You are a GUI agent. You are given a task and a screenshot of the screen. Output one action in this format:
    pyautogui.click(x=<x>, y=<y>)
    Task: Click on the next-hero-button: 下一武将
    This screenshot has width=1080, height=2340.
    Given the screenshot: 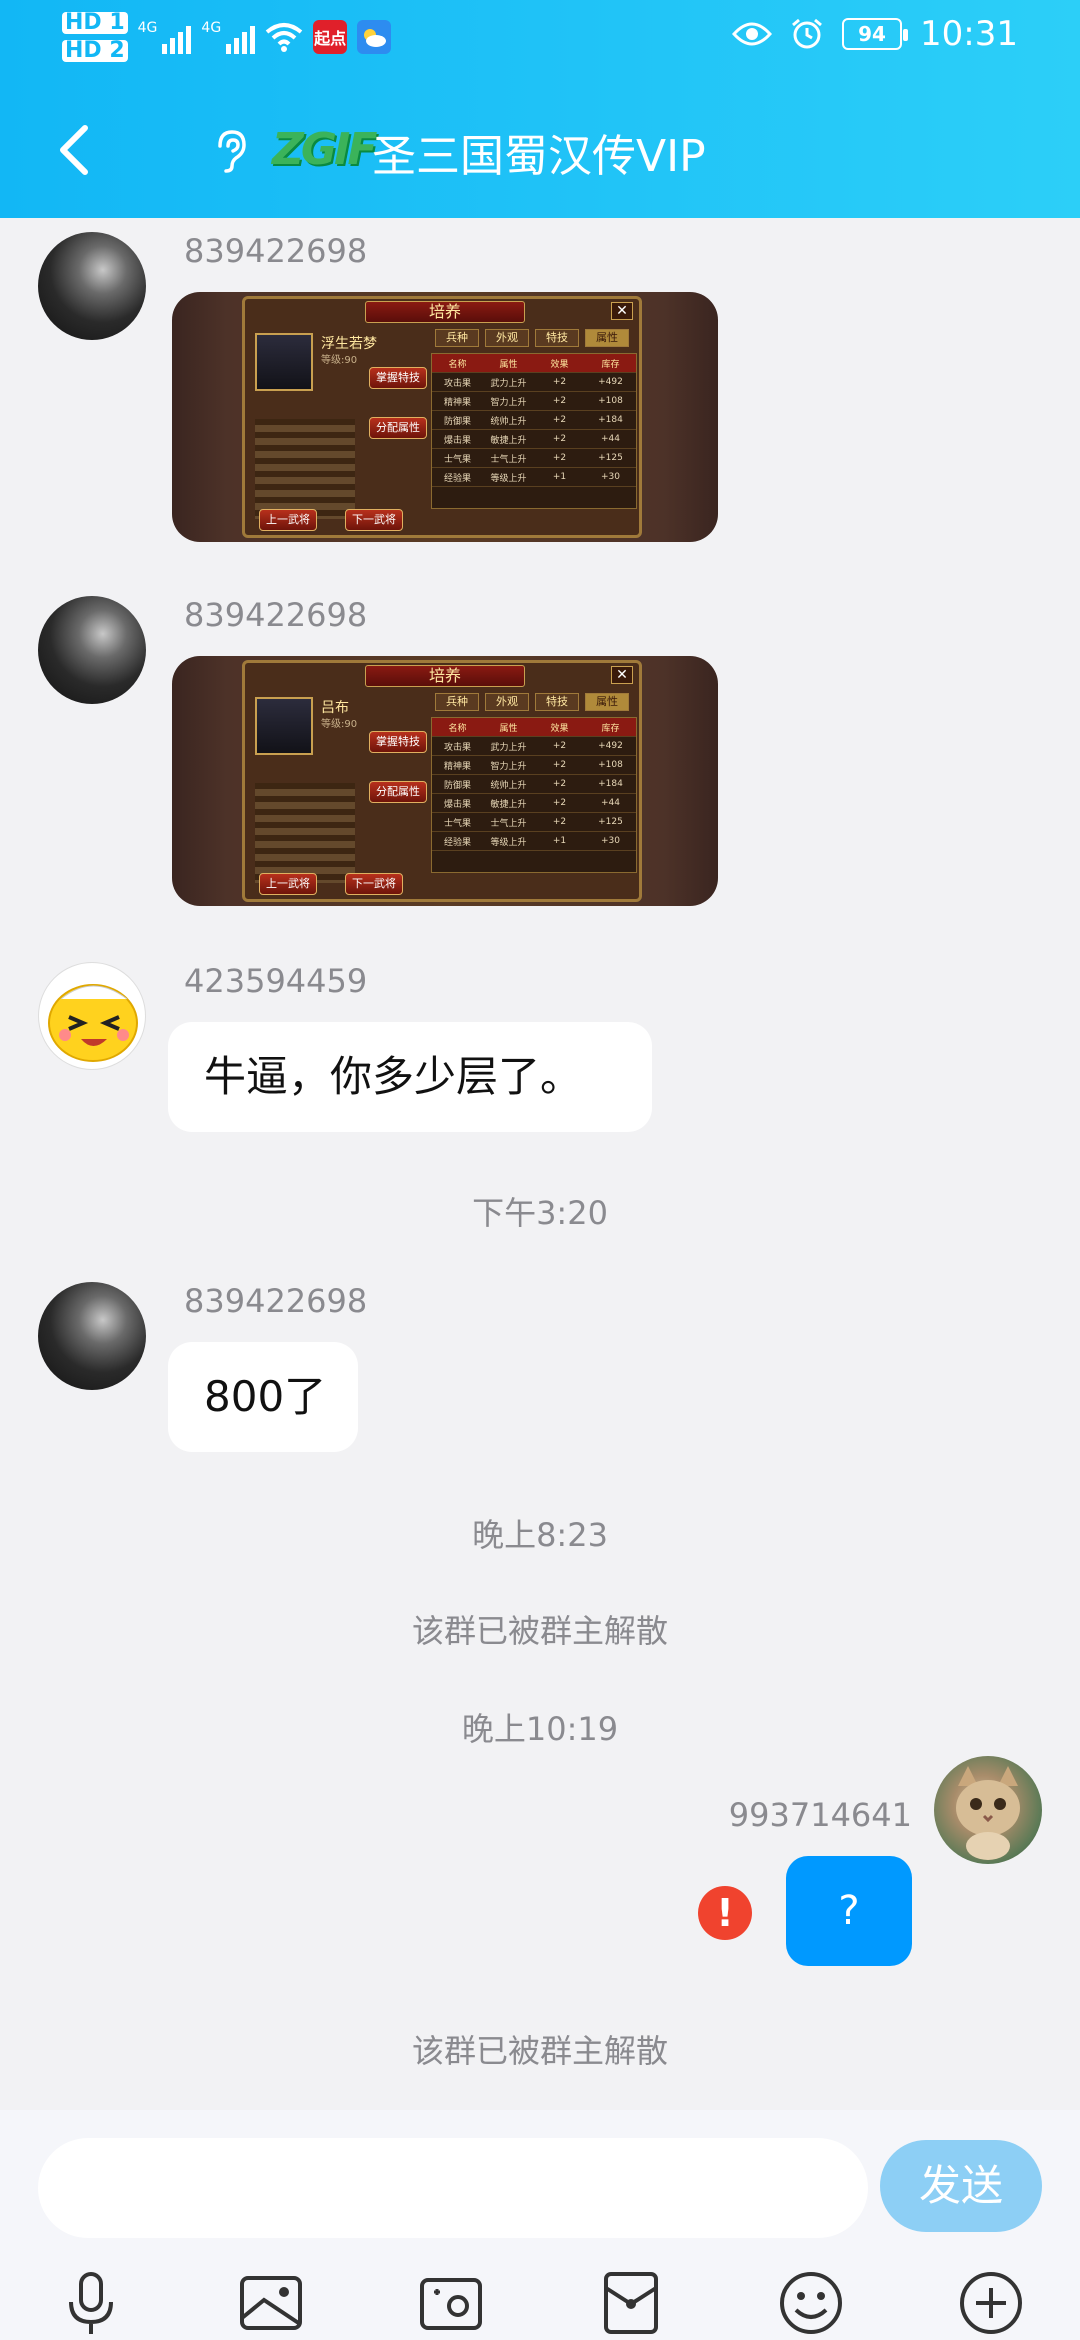 What is the action you would take?
    pyautogui.click(x=374, y=884)
    